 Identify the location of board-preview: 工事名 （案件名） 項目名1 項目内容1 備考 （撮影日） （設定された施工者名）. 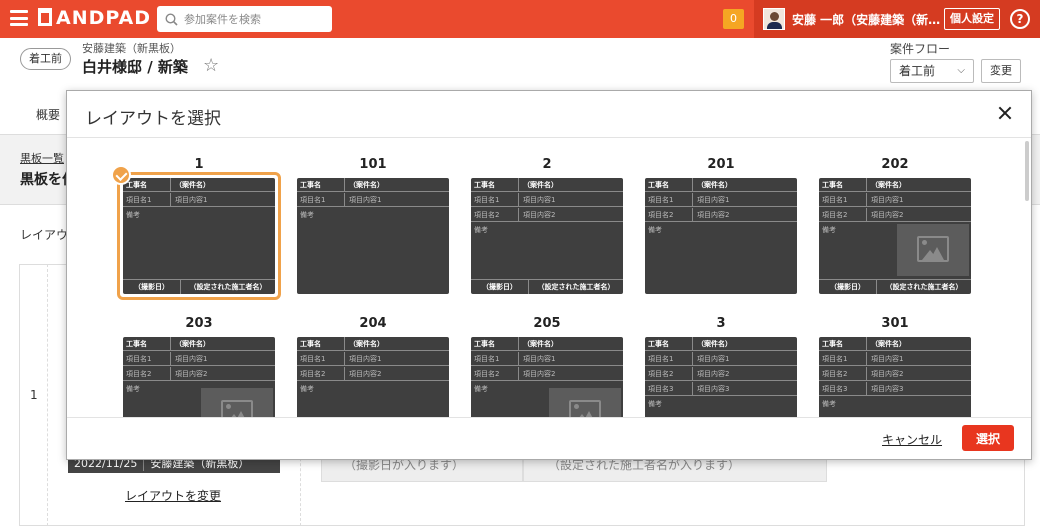
(199, 236).